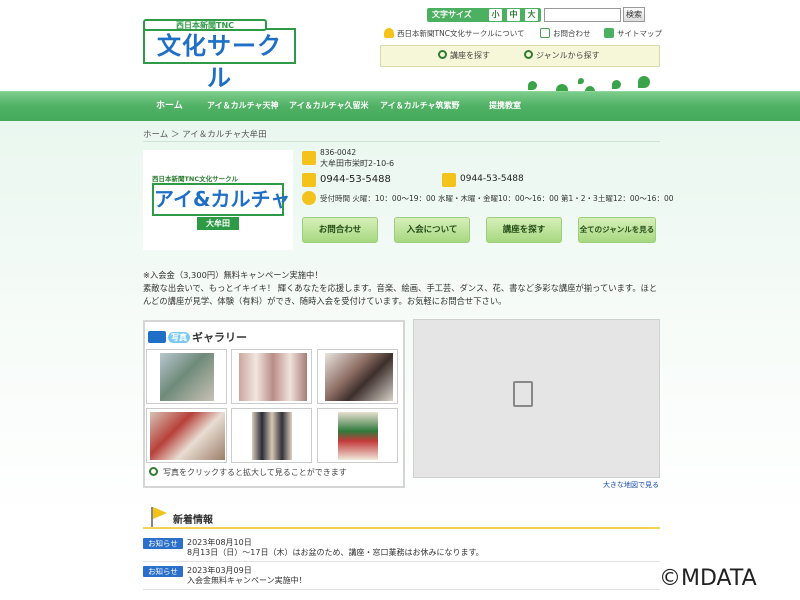 The height and width of the screenshot is (600, 800). I want to click on gallery-note-text: 写真をクリックすると拡大して見ることができます, so click(255, 472).